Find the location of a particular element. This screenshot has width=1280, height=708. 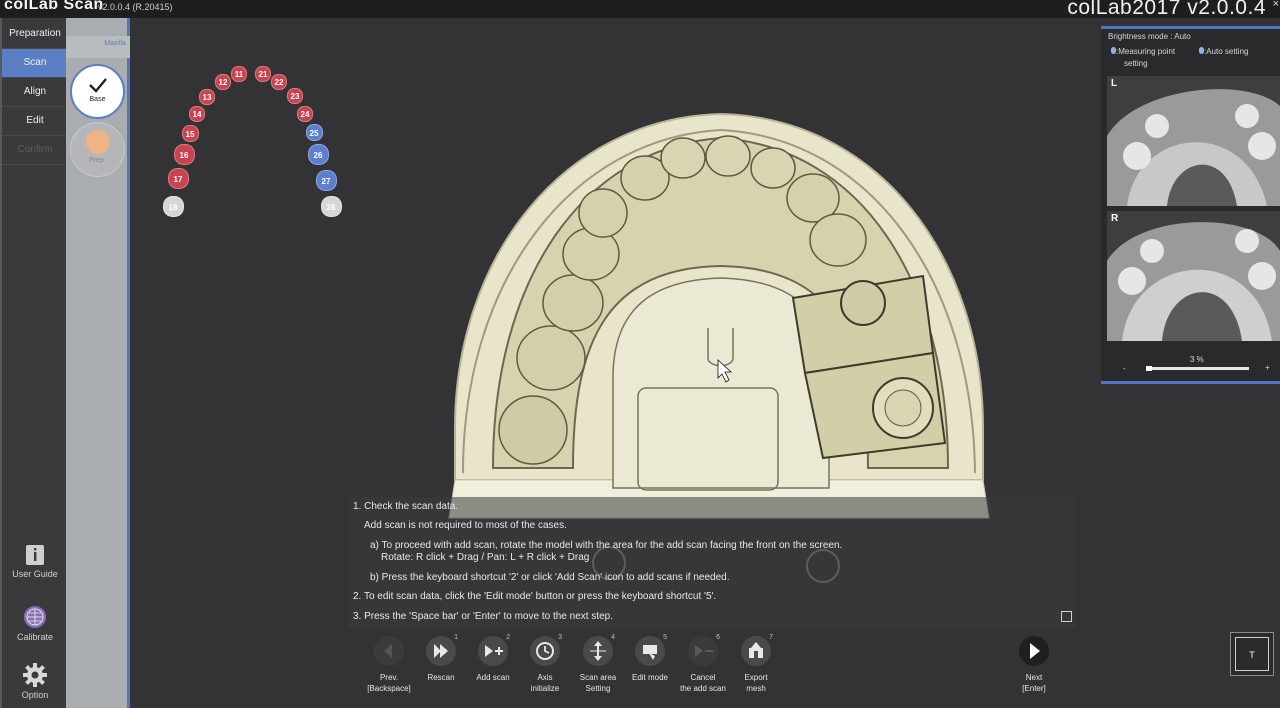

collapse-icon is located at coordinates (1066, 616).